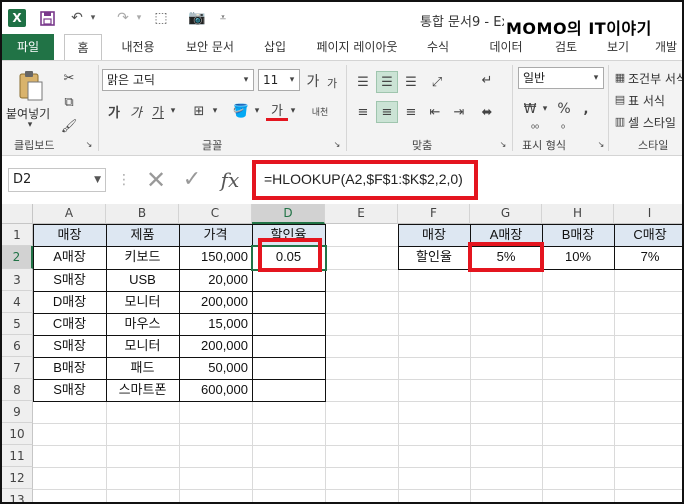  I want to click on align-middle-icon: ☰, so click(387, 82).